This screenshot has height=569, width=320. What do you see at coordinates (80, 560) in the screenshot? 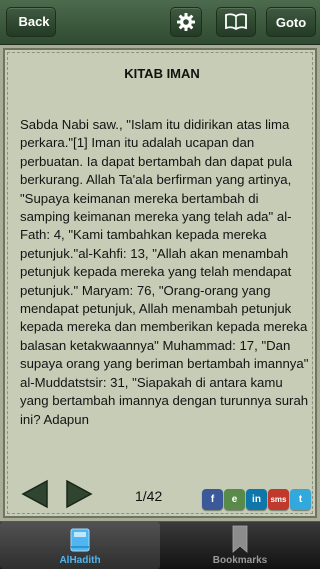
I see `tab-alhadith-label: AlHadith` at bounding box center [80, 560].